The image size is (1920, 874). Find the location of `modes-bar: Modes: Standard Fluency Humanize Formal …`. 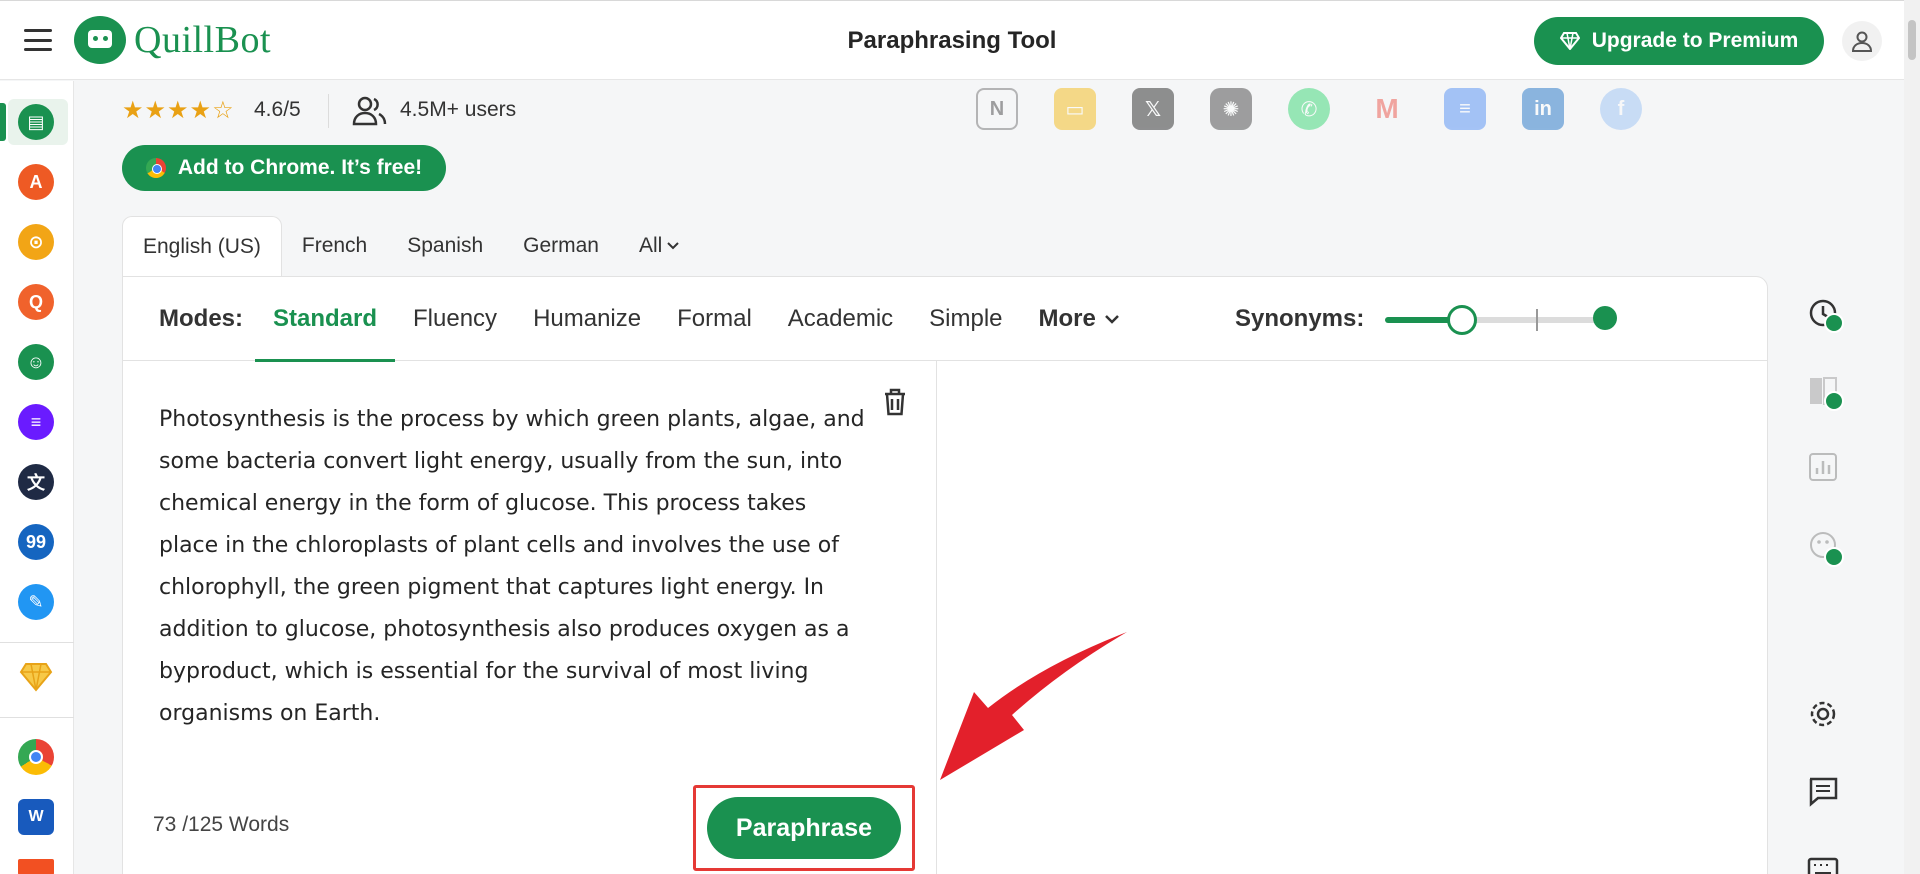

modes-bar: Modes: Standard Fluency Humanize Formal … is located at coordinates (945, 319).